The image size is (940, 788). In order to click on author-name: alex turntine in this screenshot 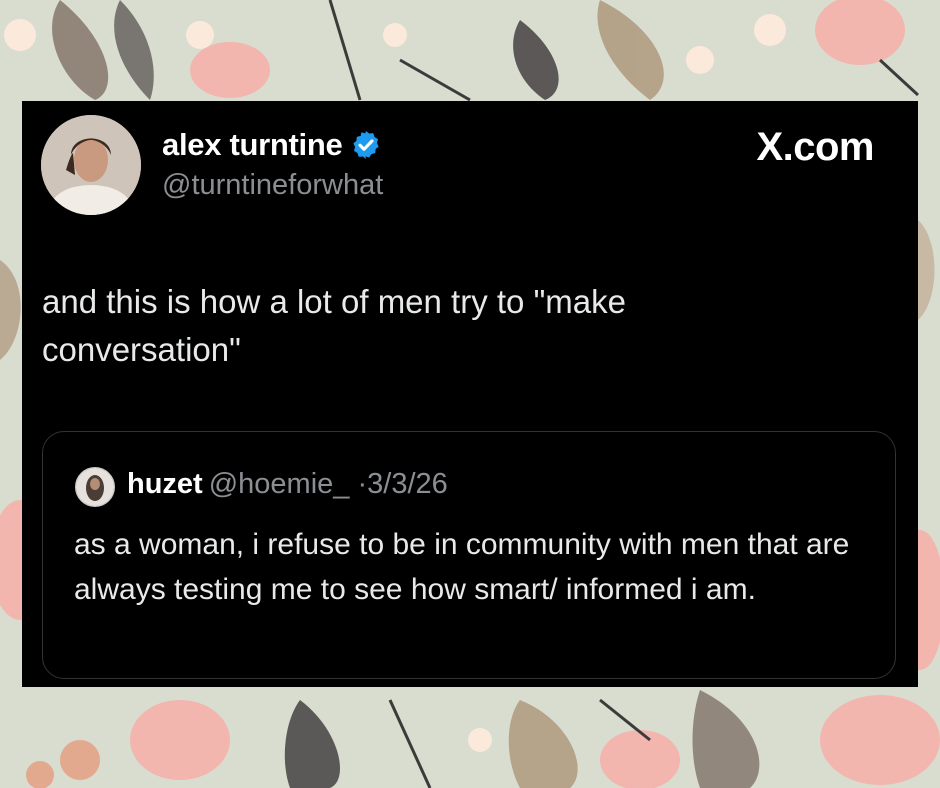, I will do `click(252, 145)`.